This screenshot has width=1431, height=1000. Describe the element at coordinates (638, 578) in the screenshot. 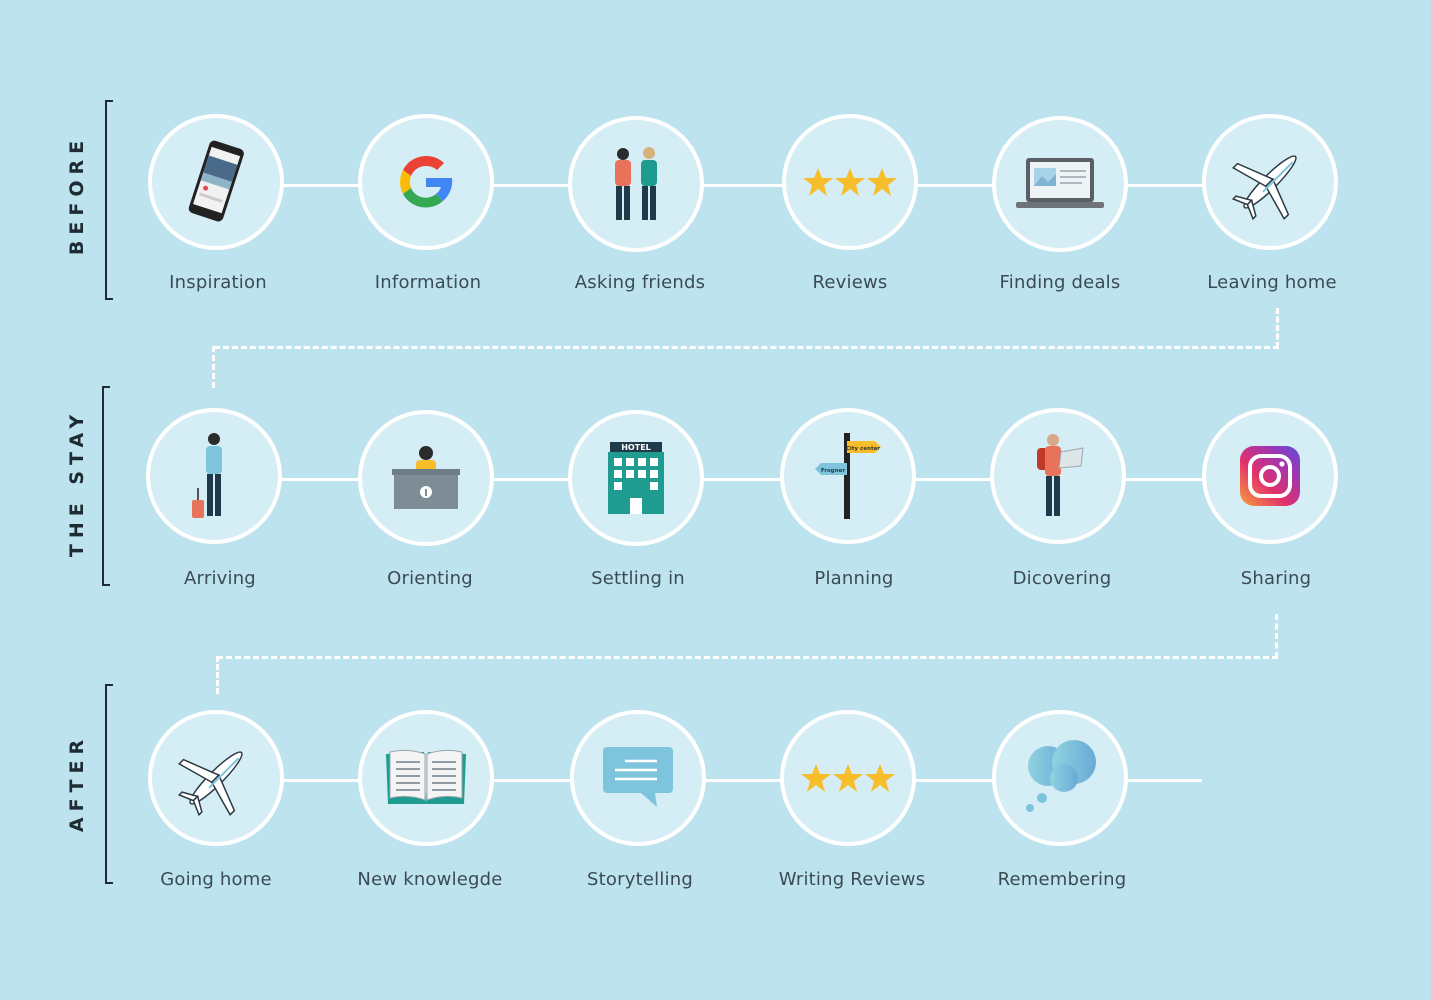

I see `step-label: Settling in` at that location.